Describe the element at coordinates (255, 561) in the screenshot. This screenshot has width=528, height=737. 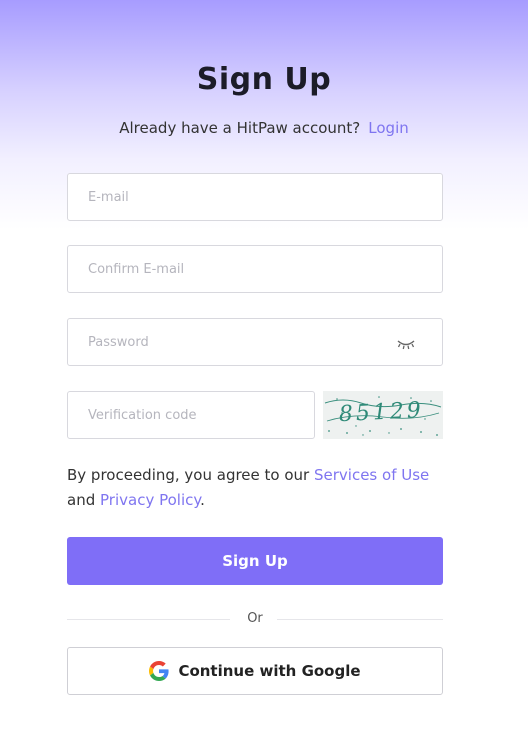
I see `sign-up-button: Sign Up` at that location.